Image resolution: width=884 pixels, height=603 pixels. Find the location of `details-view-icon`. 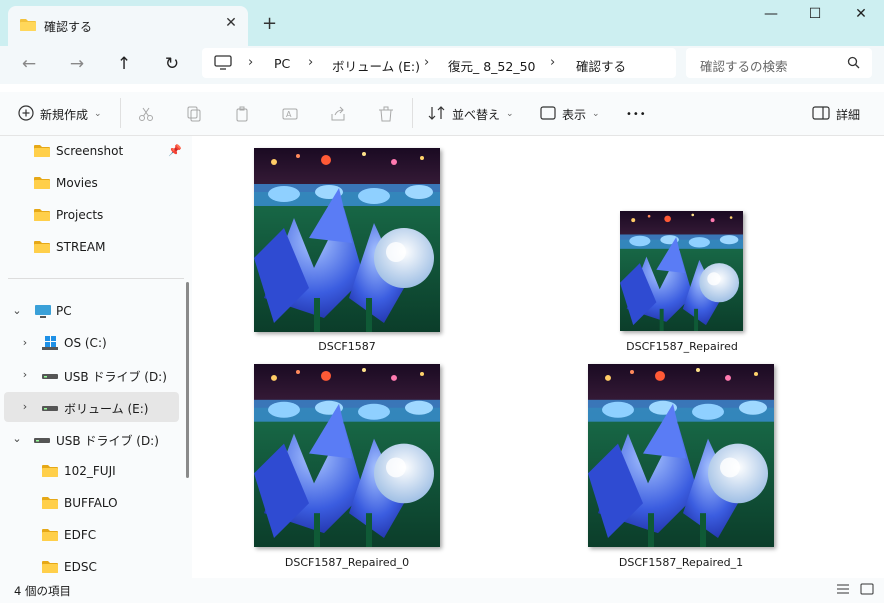

details-view-icon is located at coordinates (844, 590).